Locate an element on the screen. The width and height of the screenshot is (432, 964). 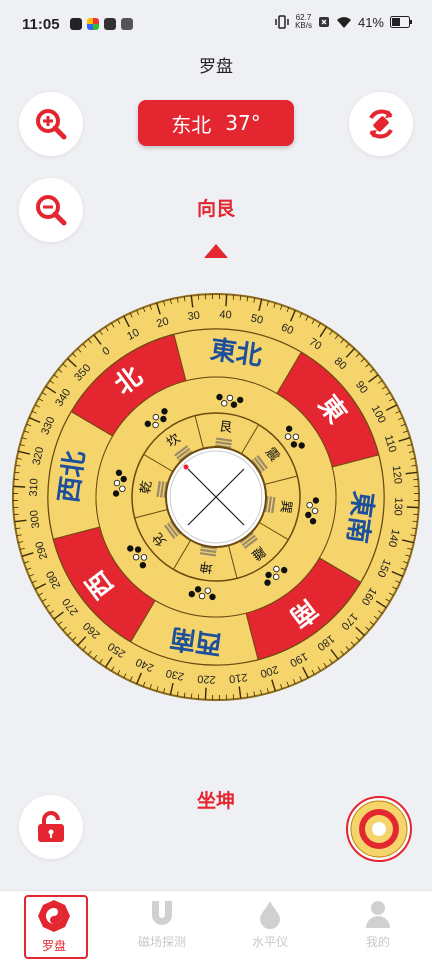
battery-percent: 41% is located at coordinates (370, 22).